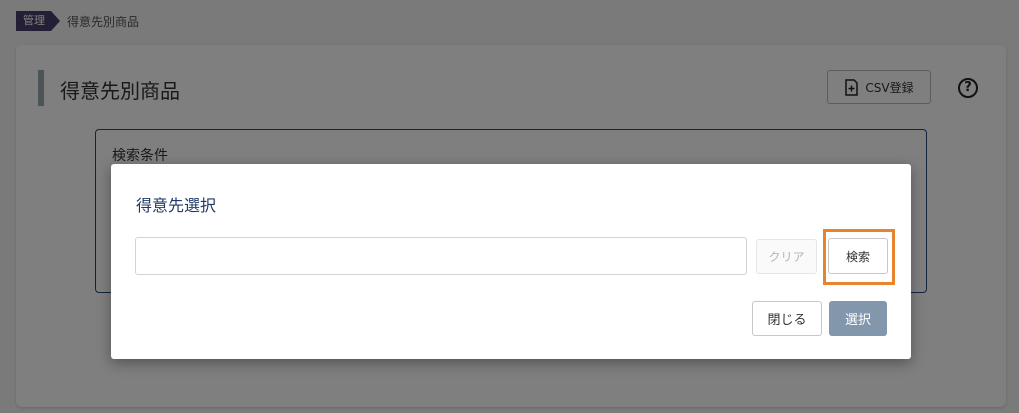  I want to click on close-button: 閉じる, so click(787, 318).